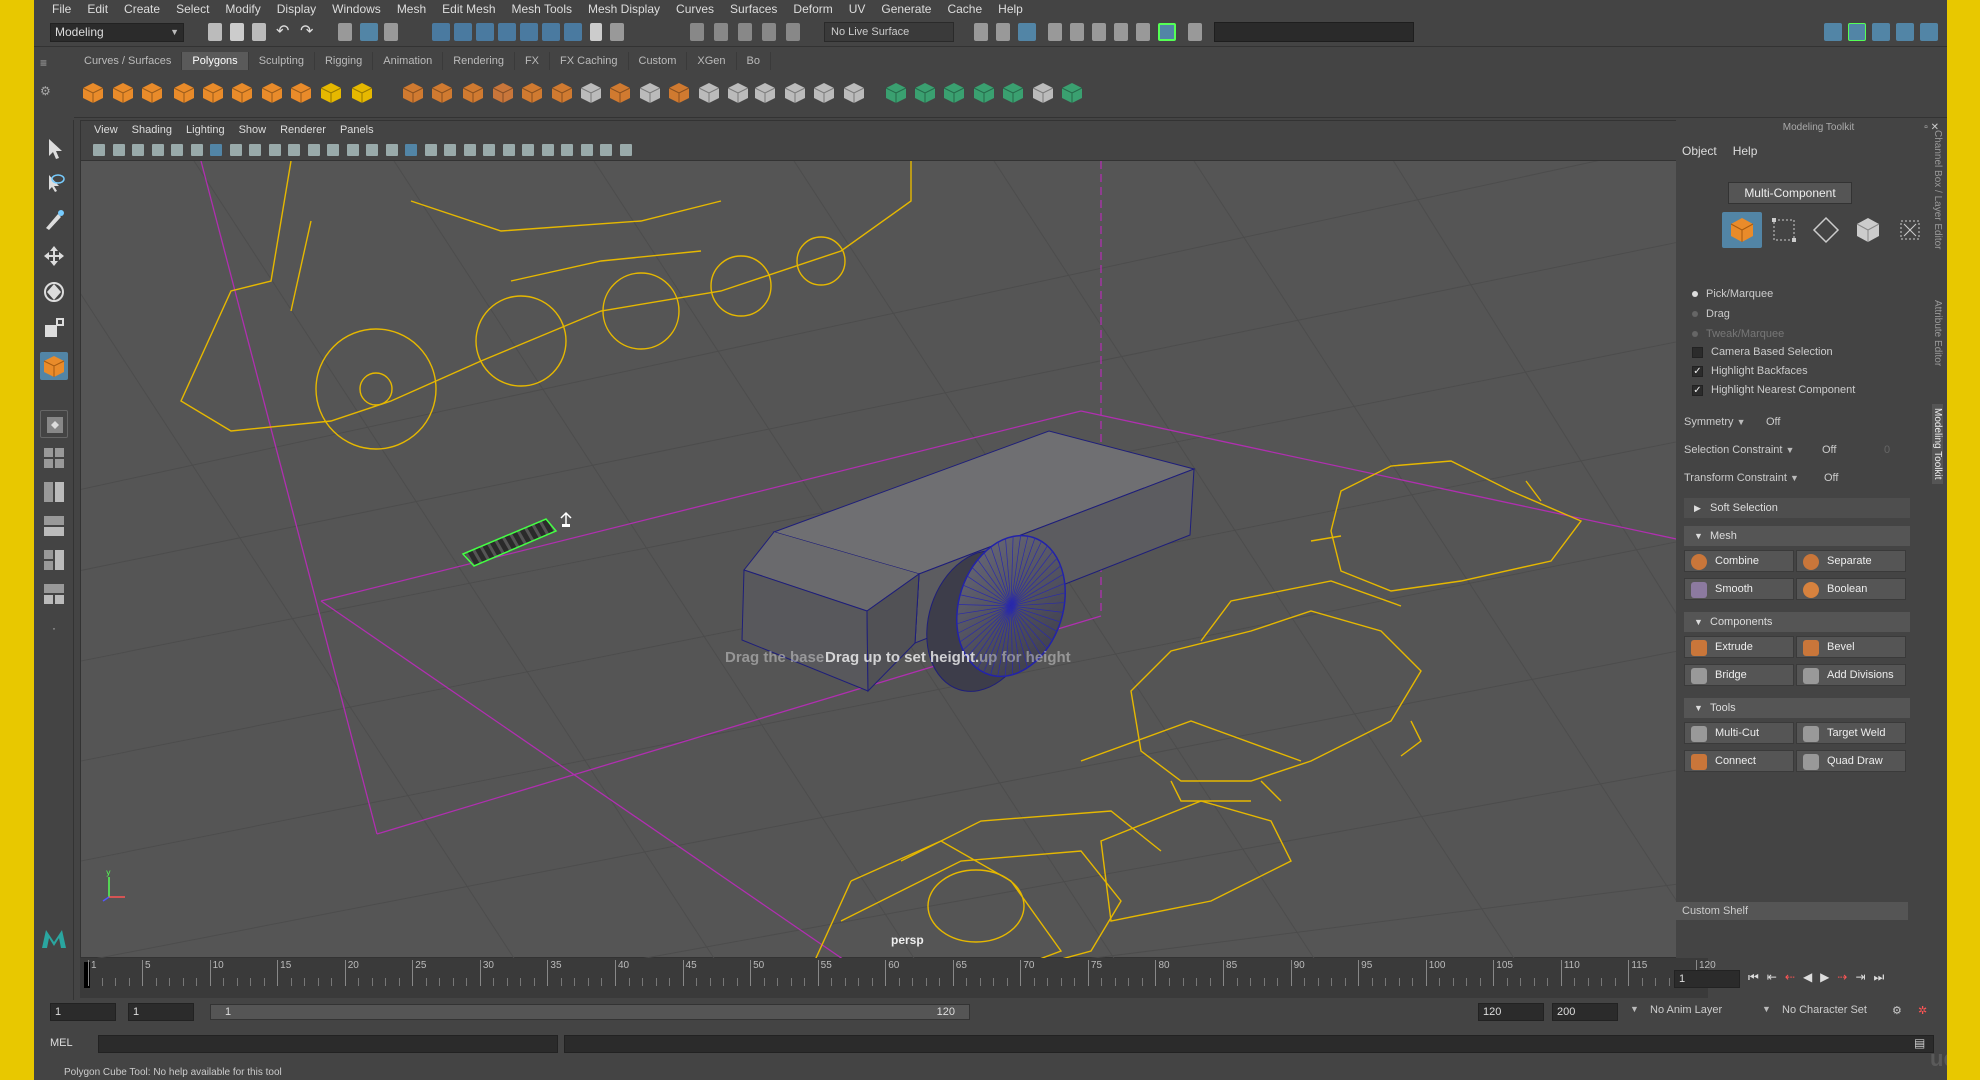  What do you see at coordinates (529, 32) in the screenshot?
I see `snap-surface-icon` at bounding box center [529, 32].